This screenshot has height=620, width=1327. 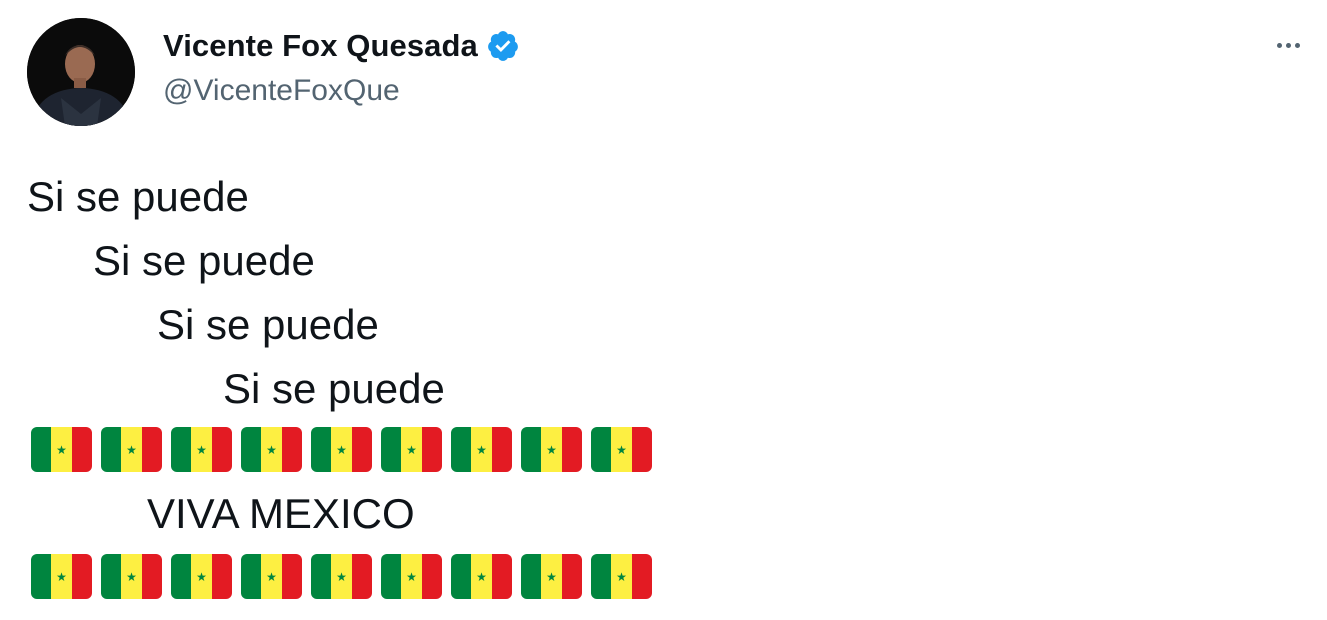 I want to click on more-options-button, so click(x=1288, y=45).